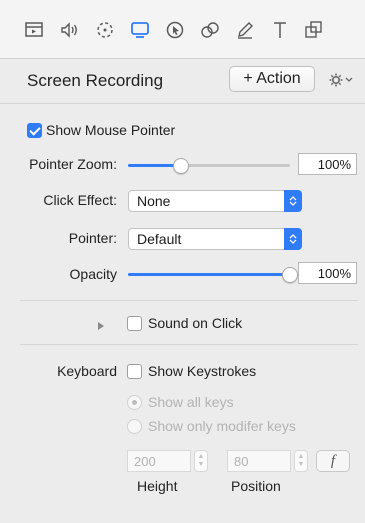 This screenshot has width=365, height=523. What do you see at coordinates (256, 486) in the screenshot?
I see `position-label: Position` at bounding box center [256, 486].